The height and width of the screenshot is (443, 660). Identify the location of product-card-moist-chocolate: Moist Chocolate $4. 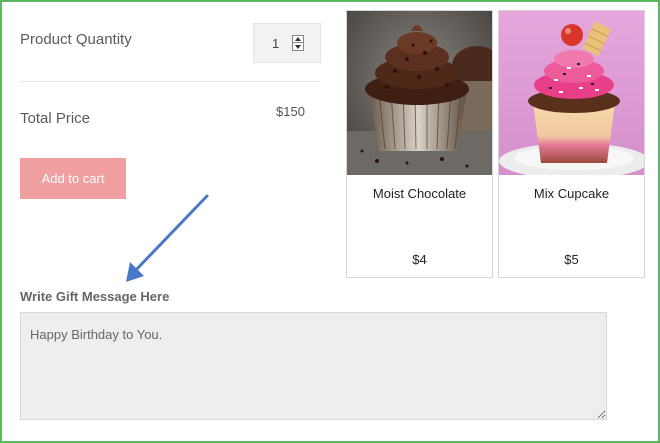
(419, 144).